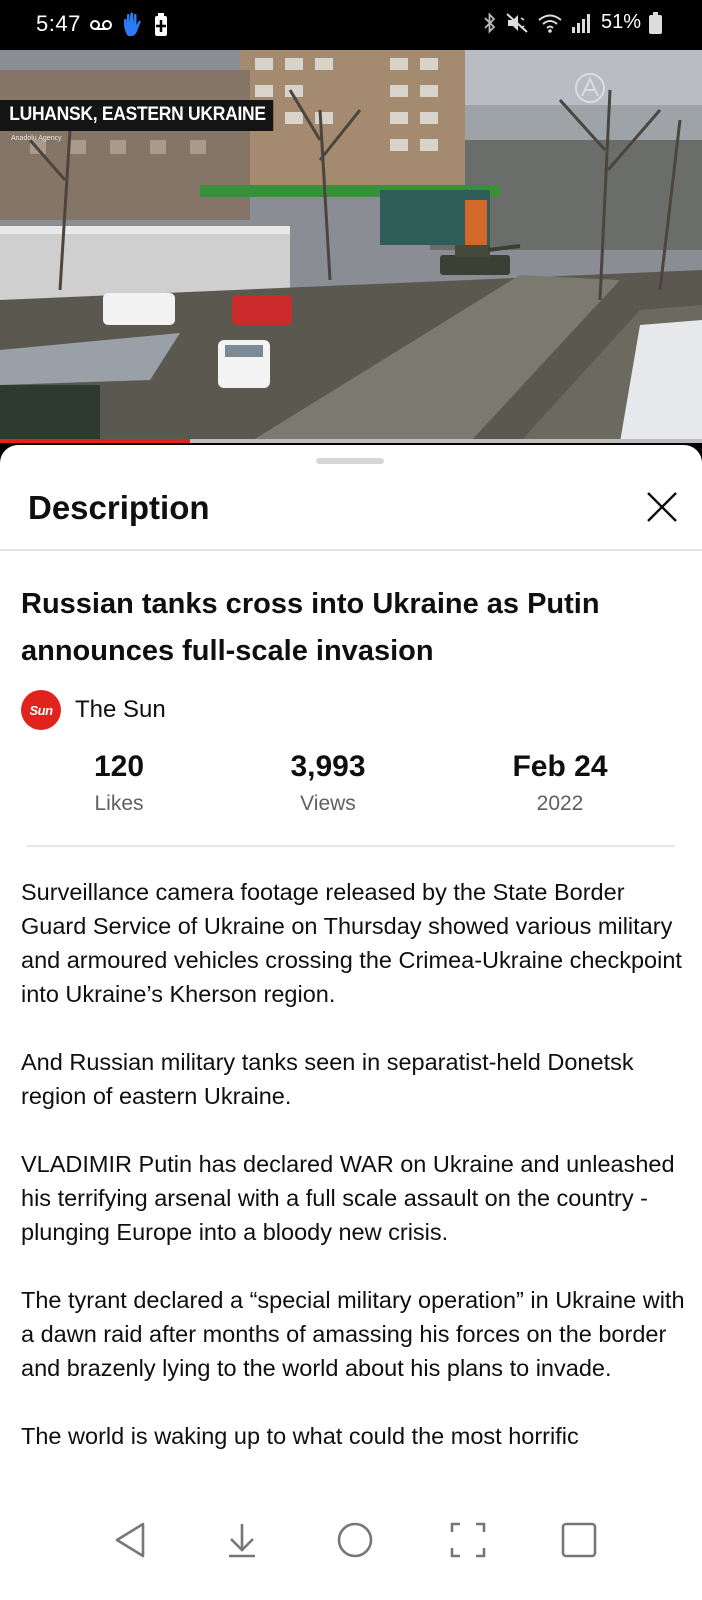  Describe the element at coordinates (119, 803) in the screenshot. I see `likes-label: Likes` at that location.